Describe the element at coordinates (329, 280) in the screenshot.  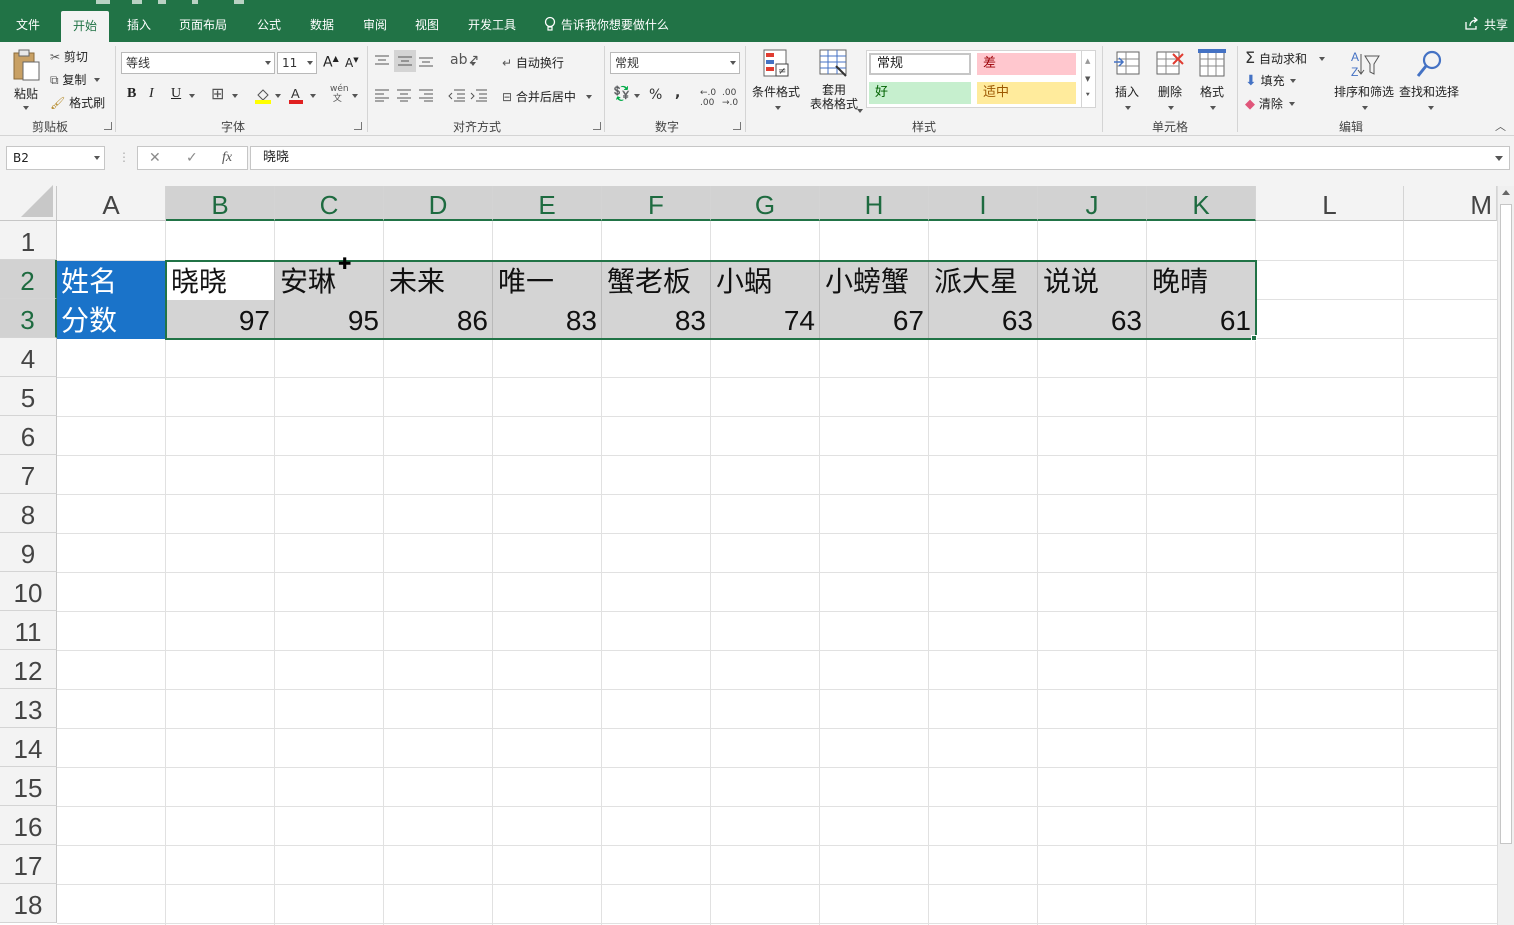
I see `cell-c2: 安琳` at that location.